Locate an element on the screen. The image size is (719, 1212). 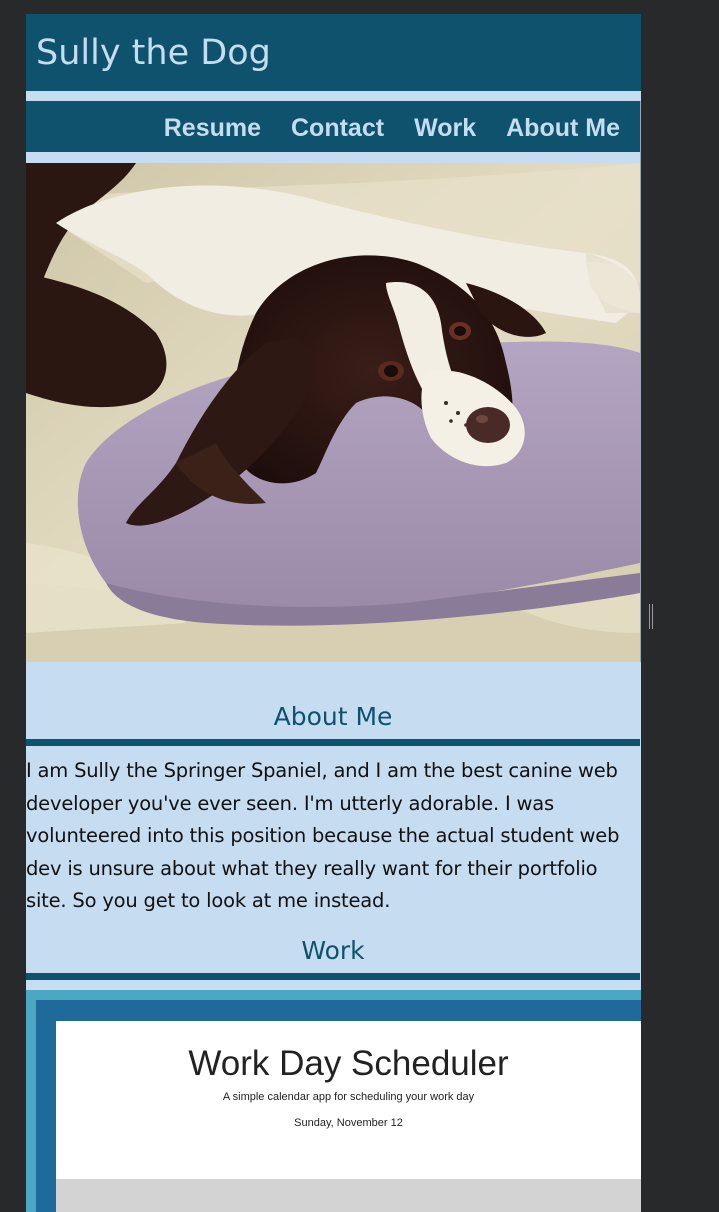
about-heading: About Me is located at coordinates (333, 716).